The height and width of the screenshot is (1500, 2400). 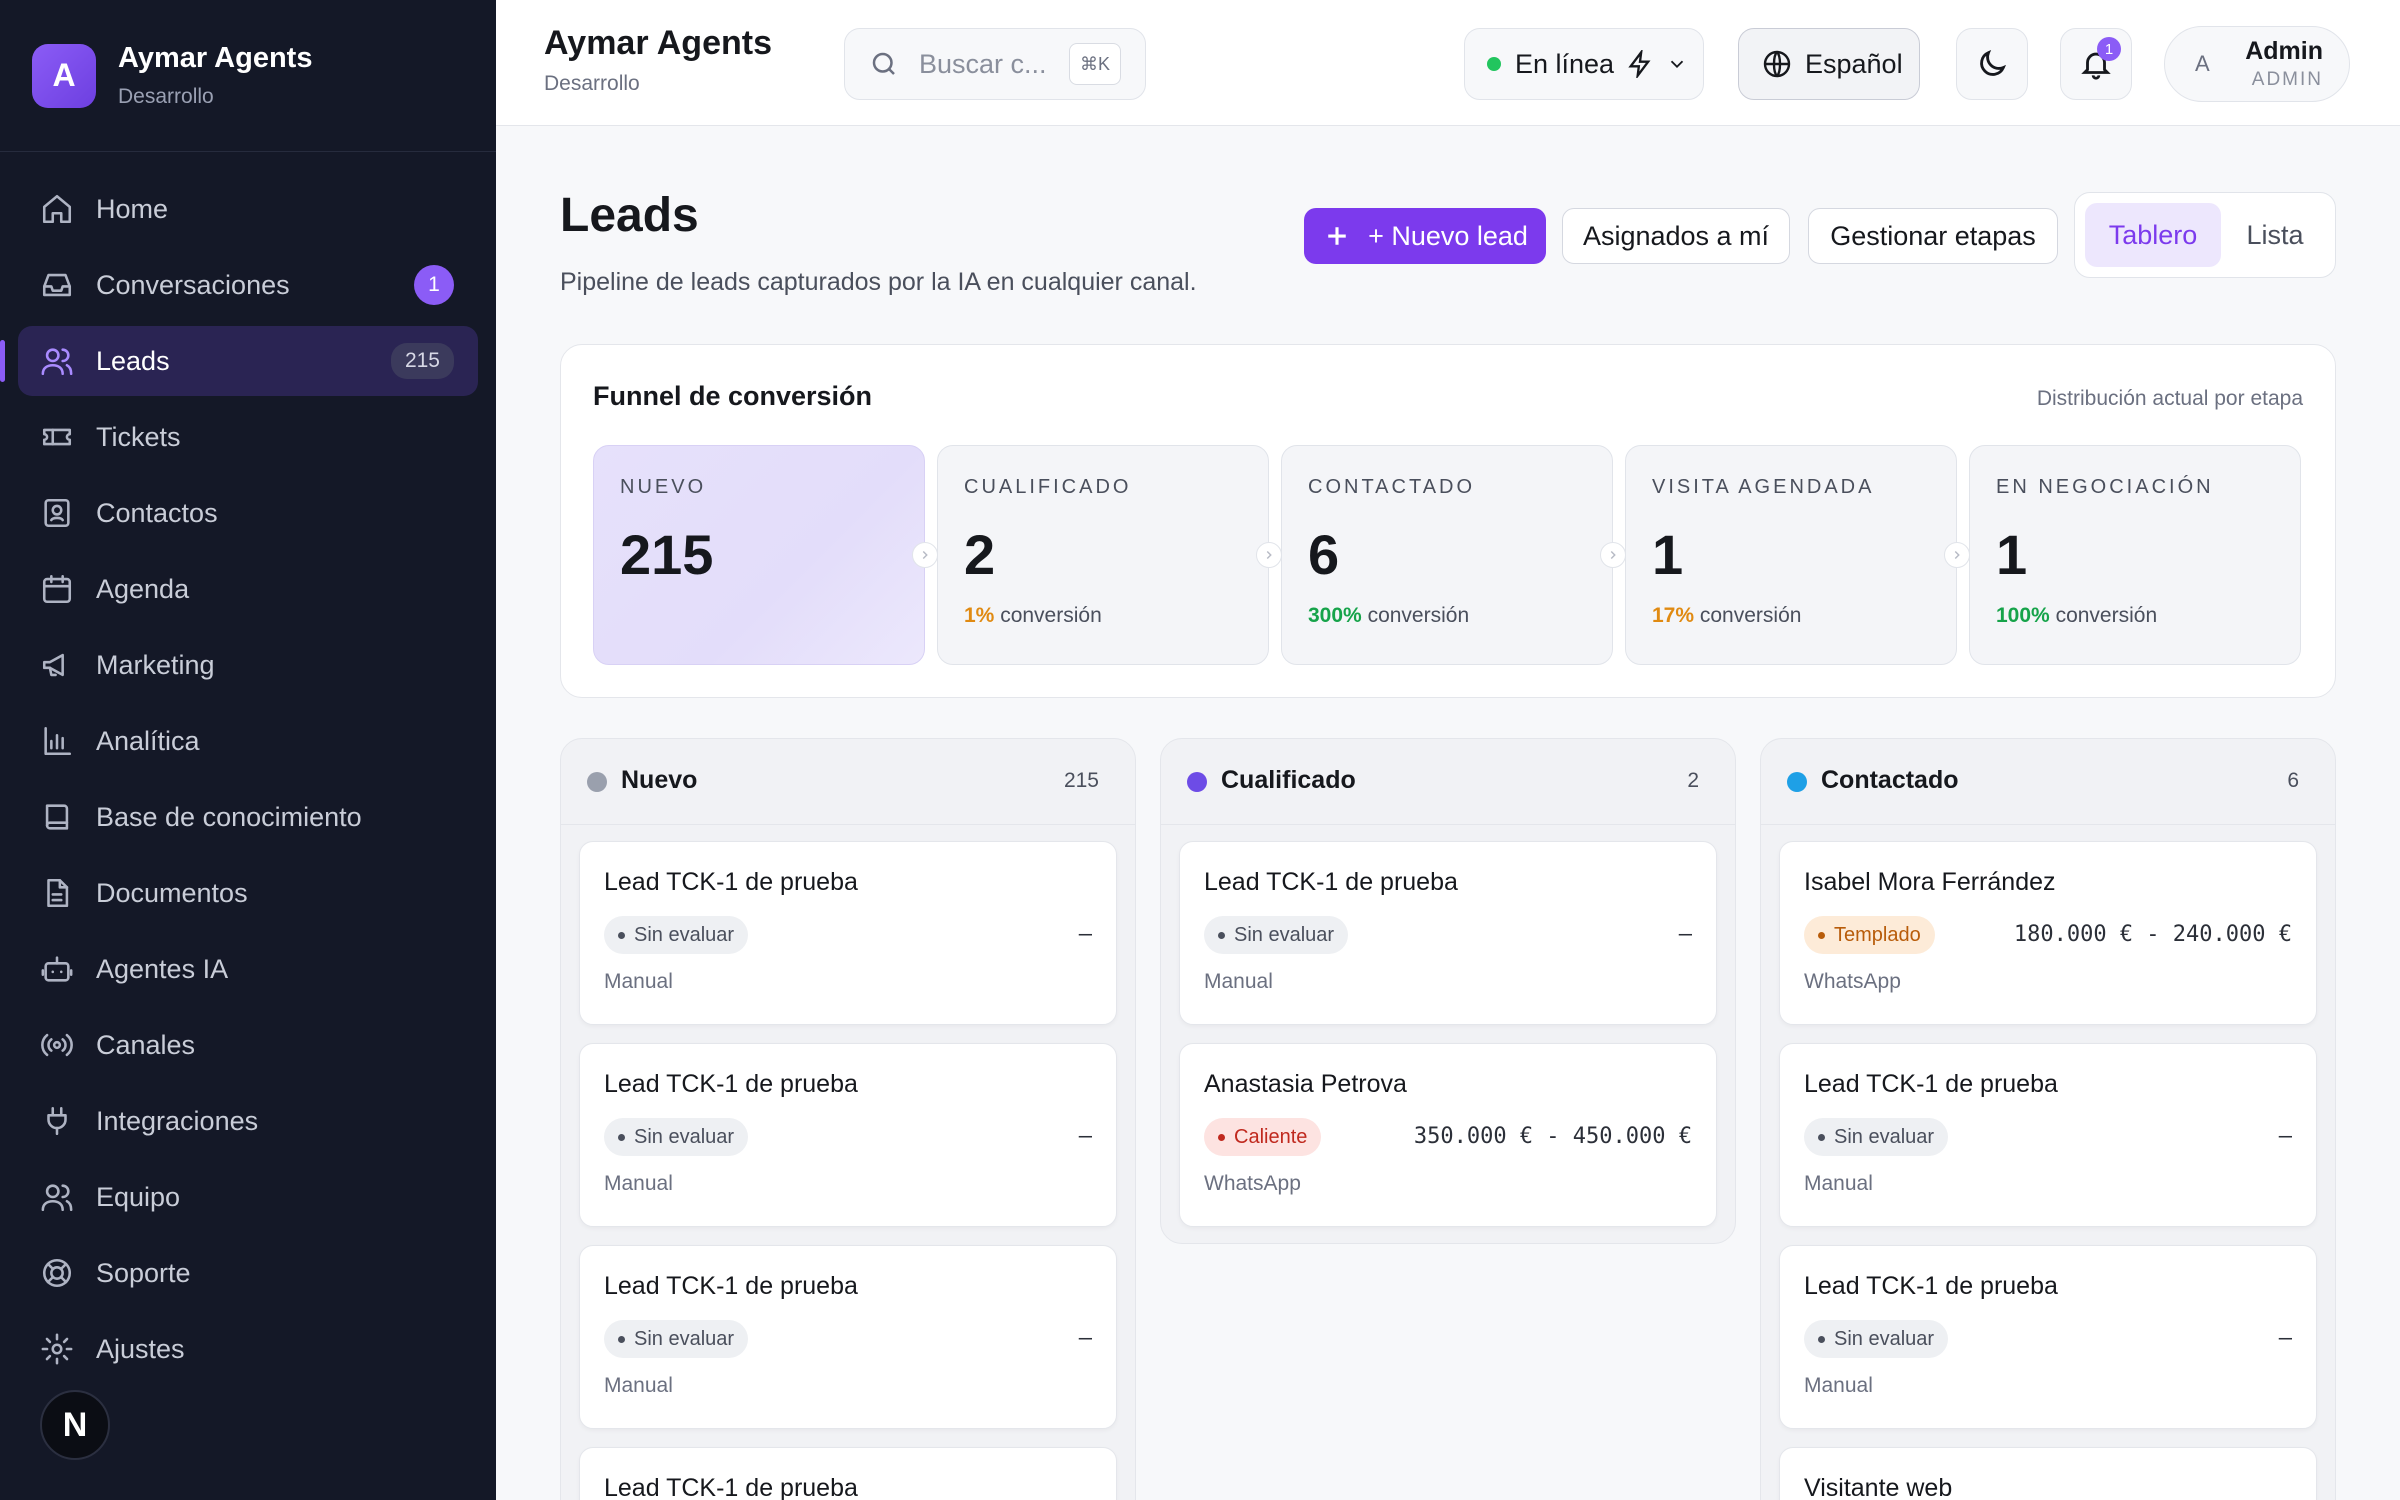 I want to click on bot-icon, so click(x=57, y=969).